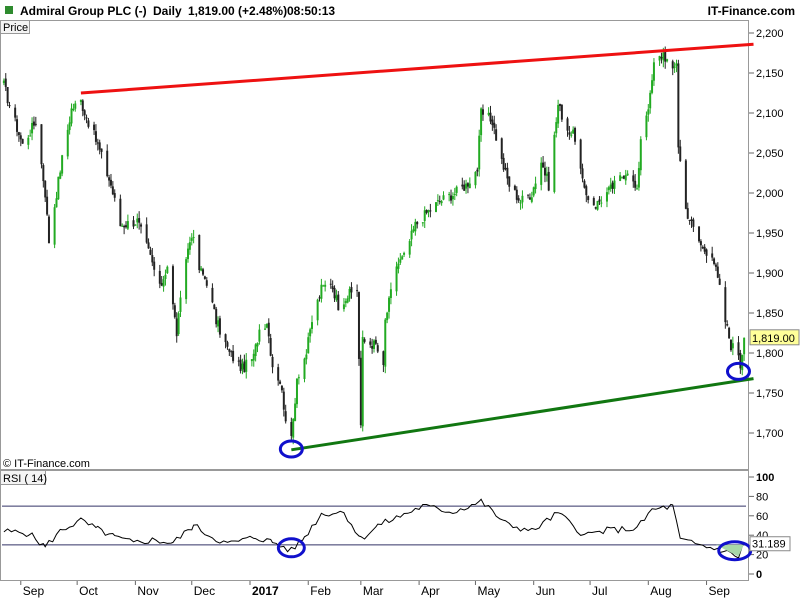 The image size is (800, 605). I want to click on date-x-axis: Sep Oct Nov Dec 2017 Feb Mar Apr May Jun Jul Aug Sep, so click(375, 589).